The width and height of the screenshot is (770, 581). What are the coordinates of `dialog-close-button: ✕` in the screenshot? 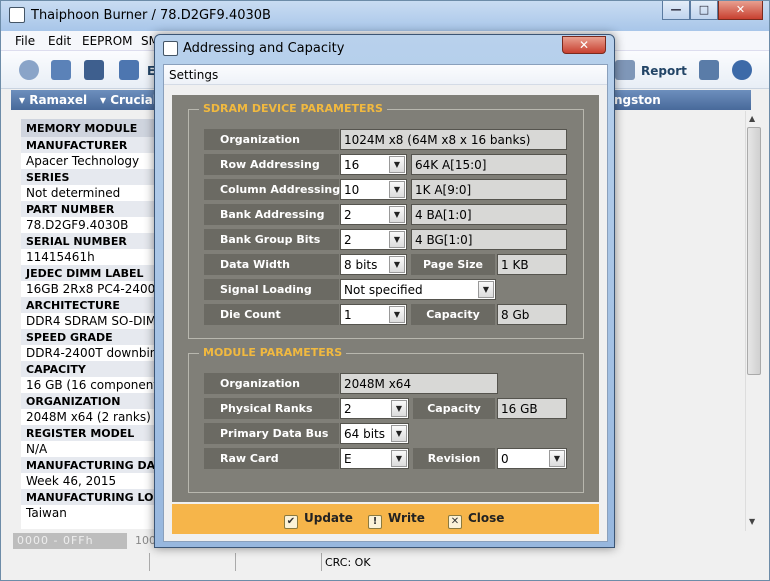 It's located at (584, 45).